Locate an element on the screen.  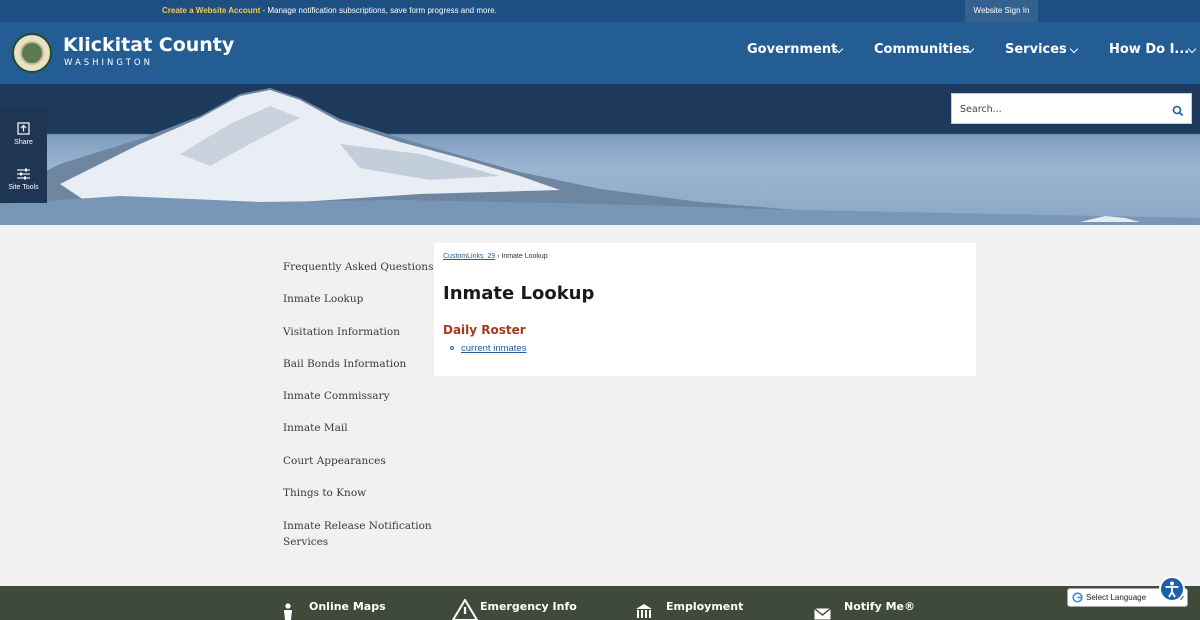
floating-tools-panel: Share Site Tools is located at coordinates (23, 155).